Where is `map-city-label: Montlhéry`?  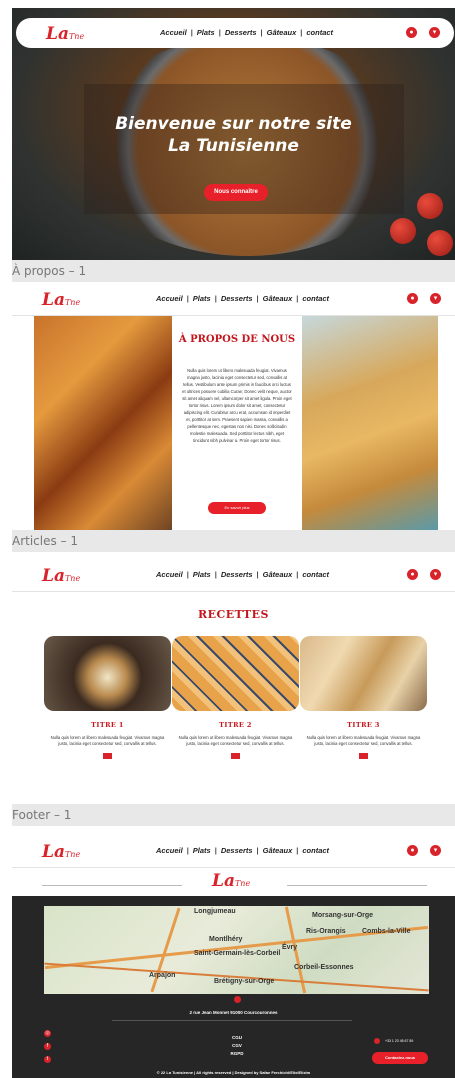 map-city-label: Montlhéry is located at coordinates (226, 939).